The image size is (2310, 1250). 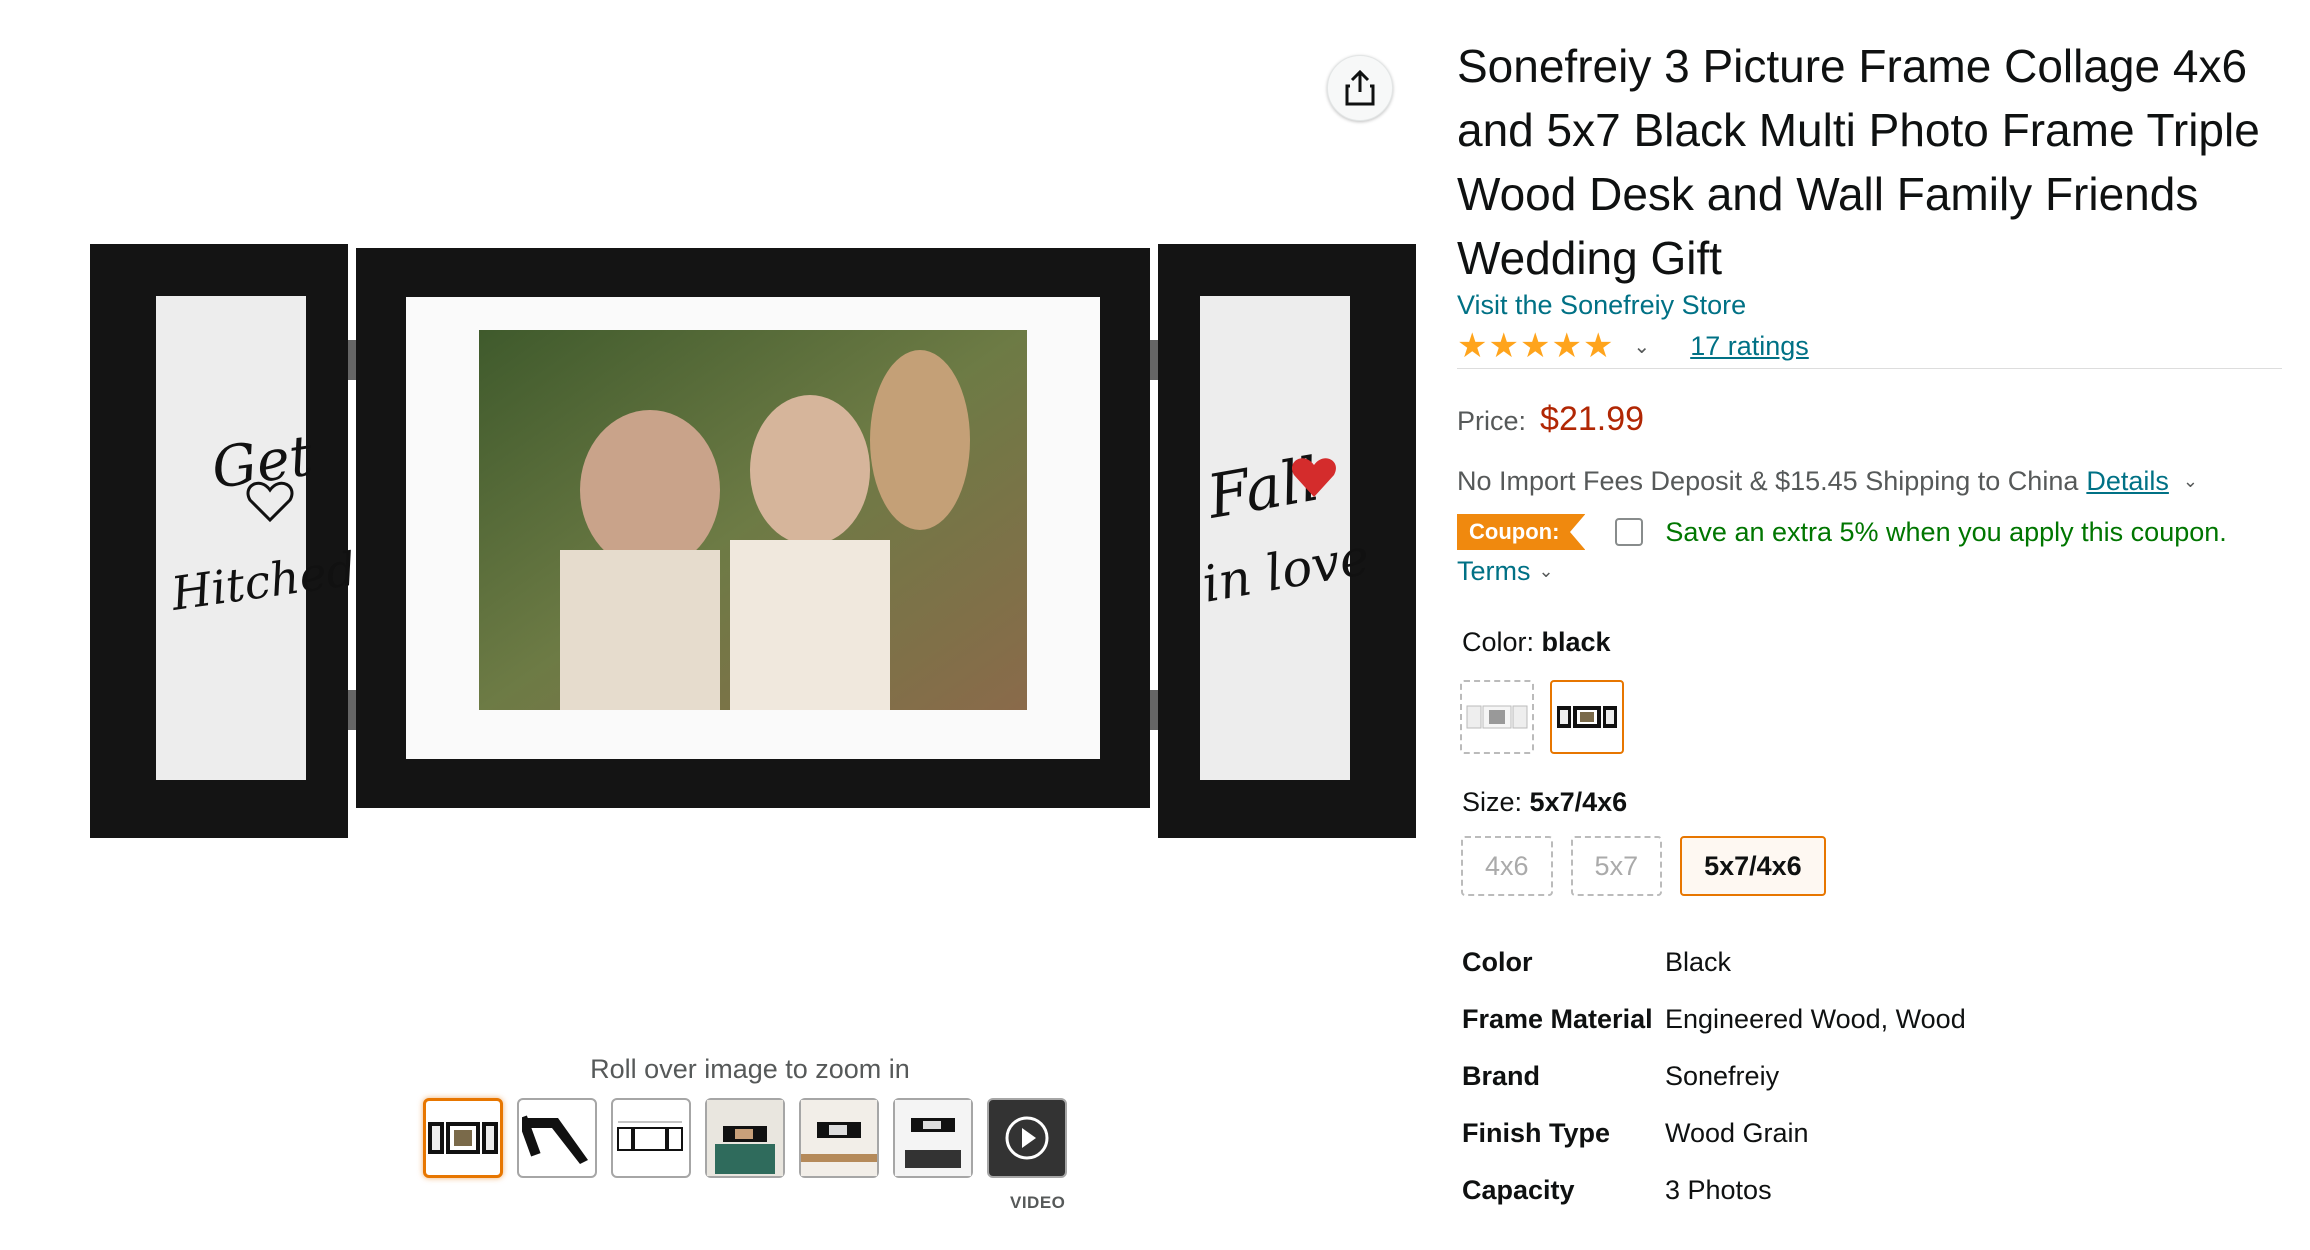 What do you see at coordinates (1497, 717) in the screenshot?
I see `swatch-white` at bounding box center [1497, 717].